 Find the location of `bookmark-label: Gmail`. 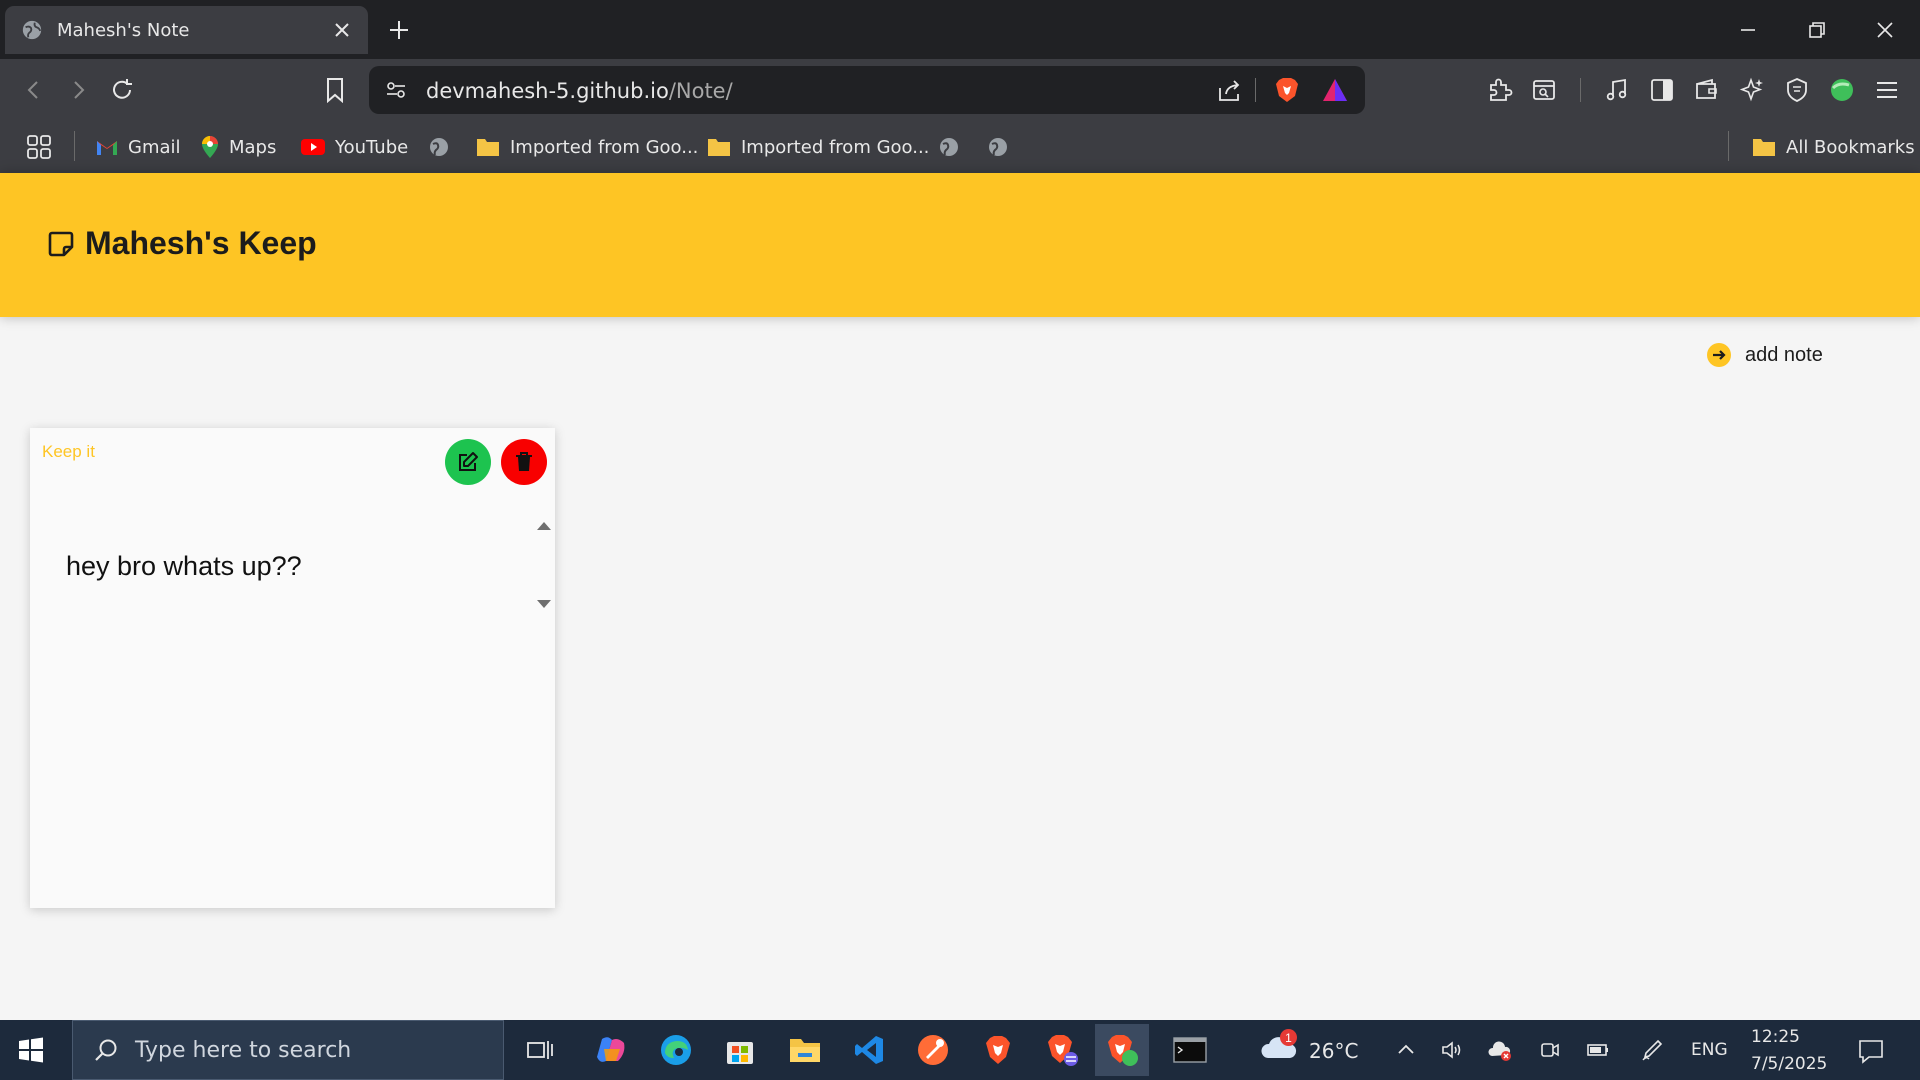

bookmark-label: Gmail is located at coordinates (154, 147).